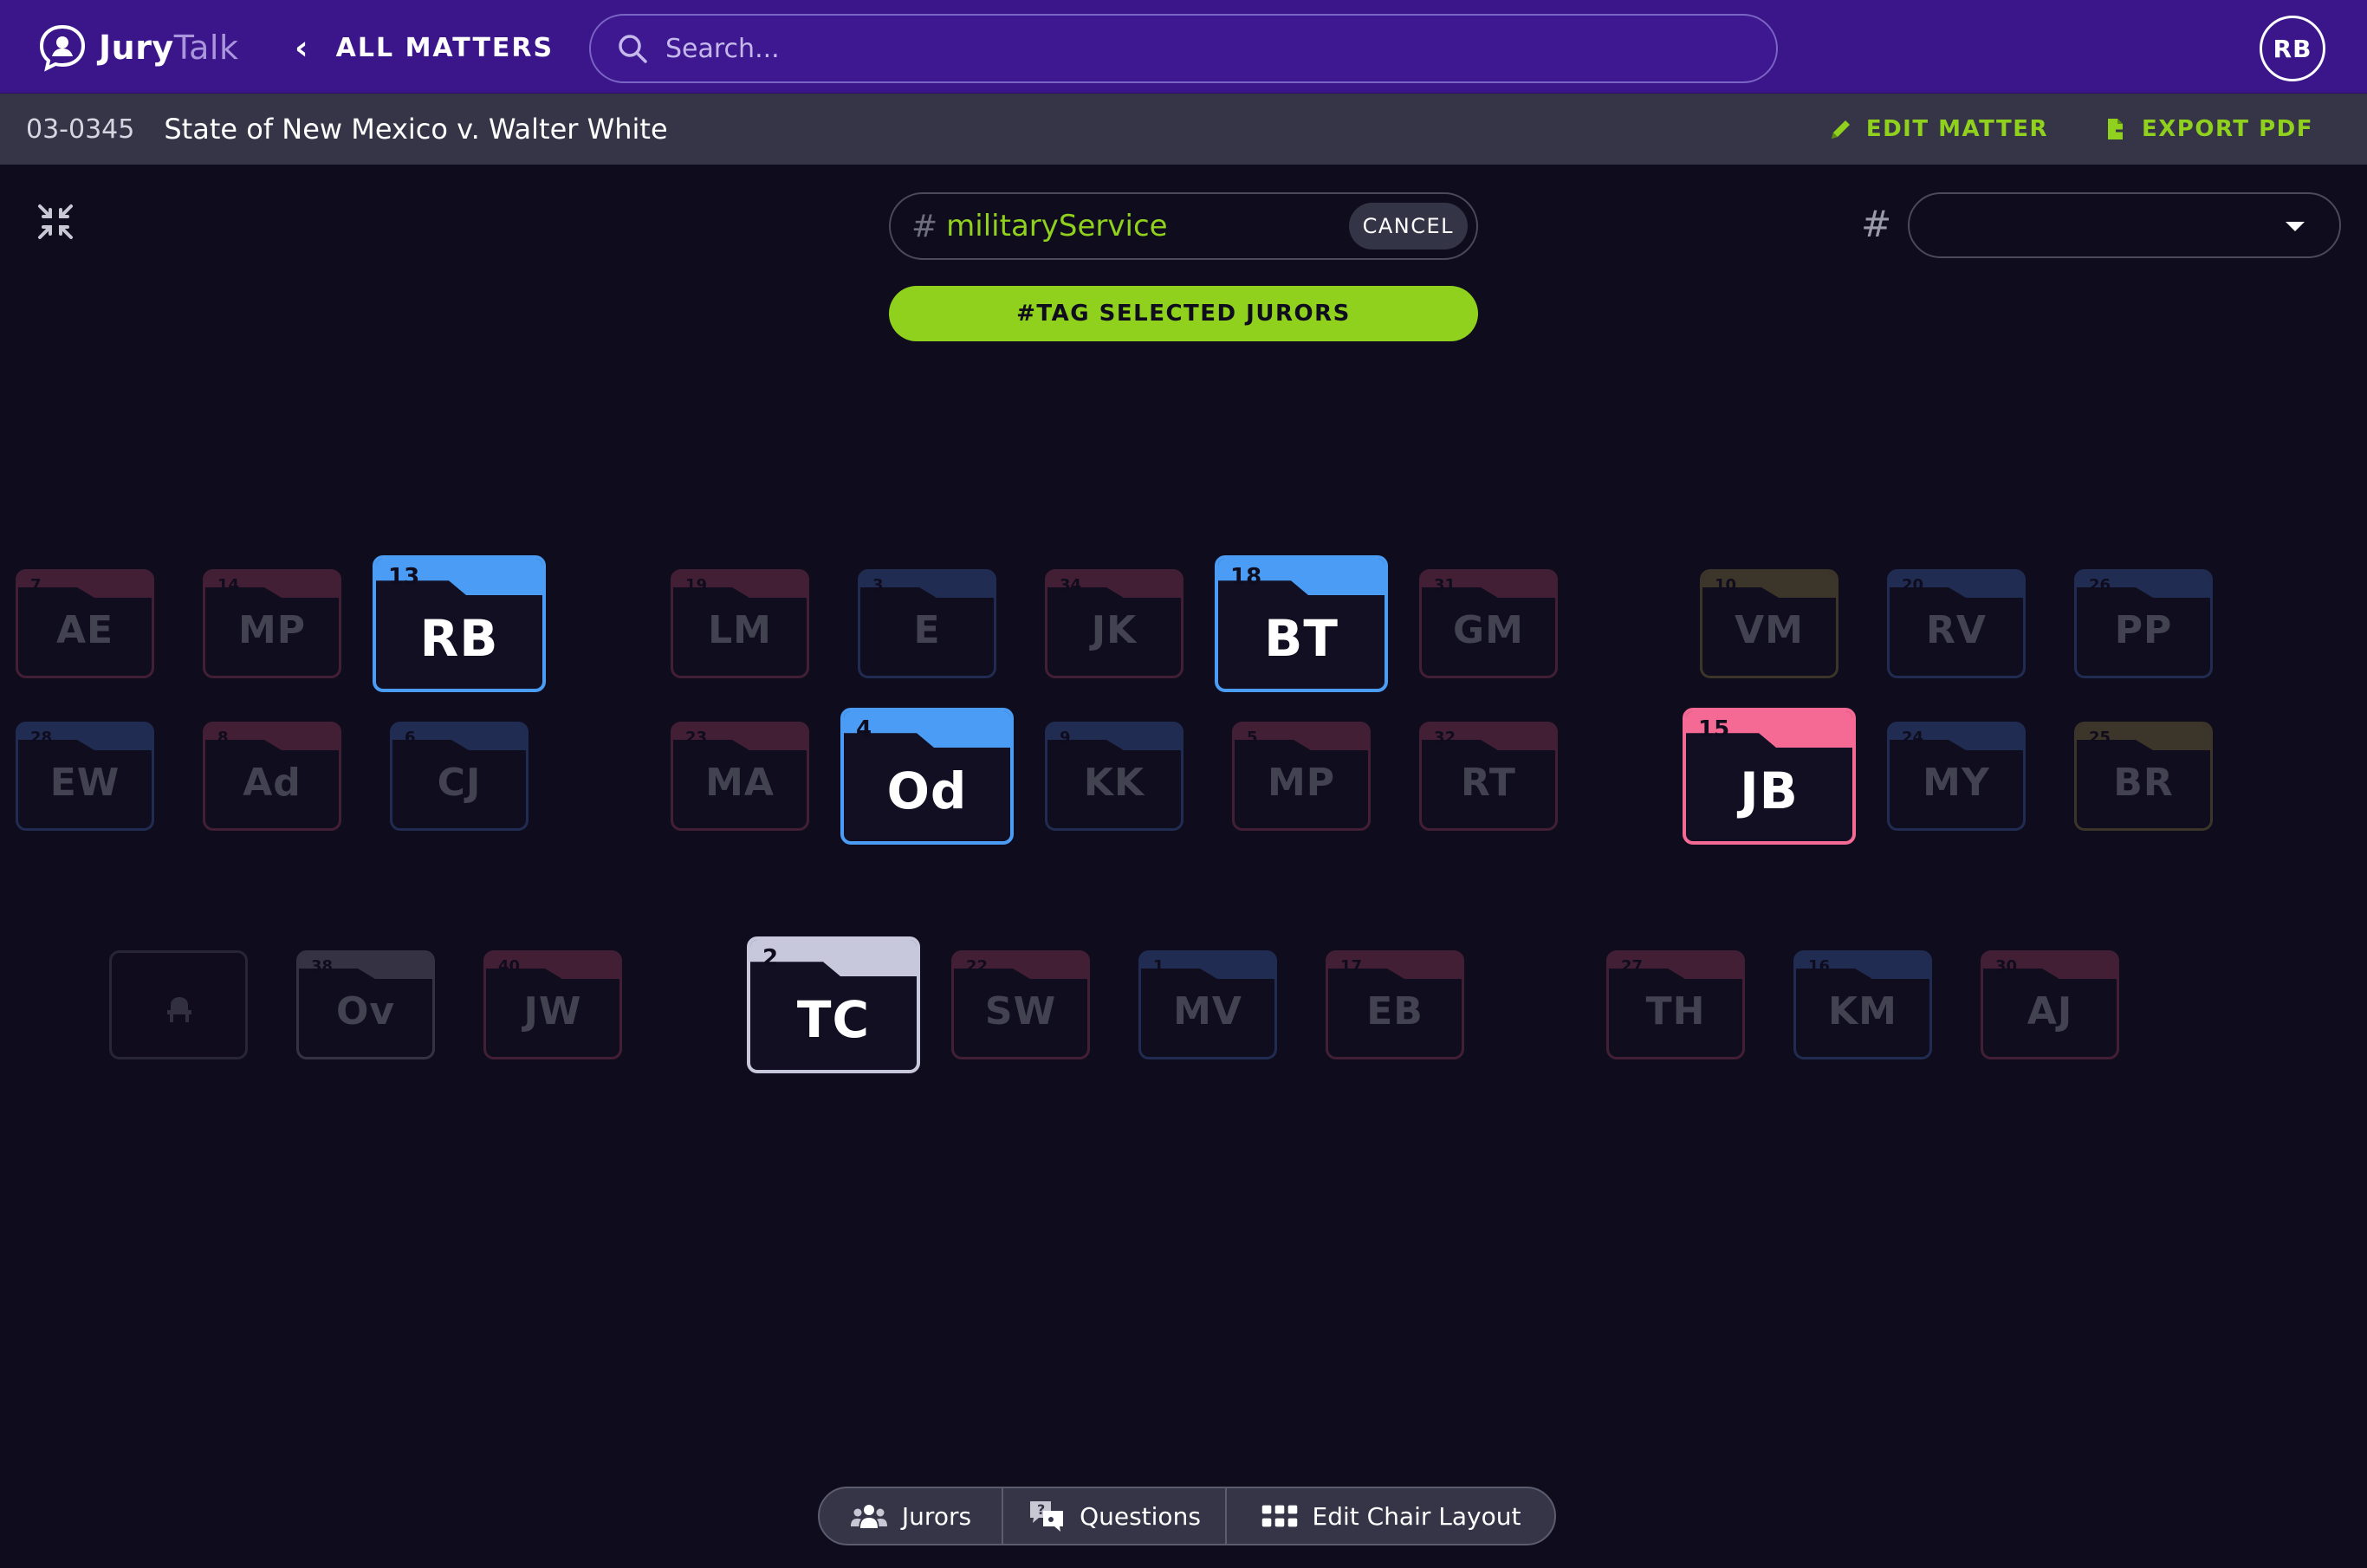  I want to click on juror-number: 14, so click(228, 585).